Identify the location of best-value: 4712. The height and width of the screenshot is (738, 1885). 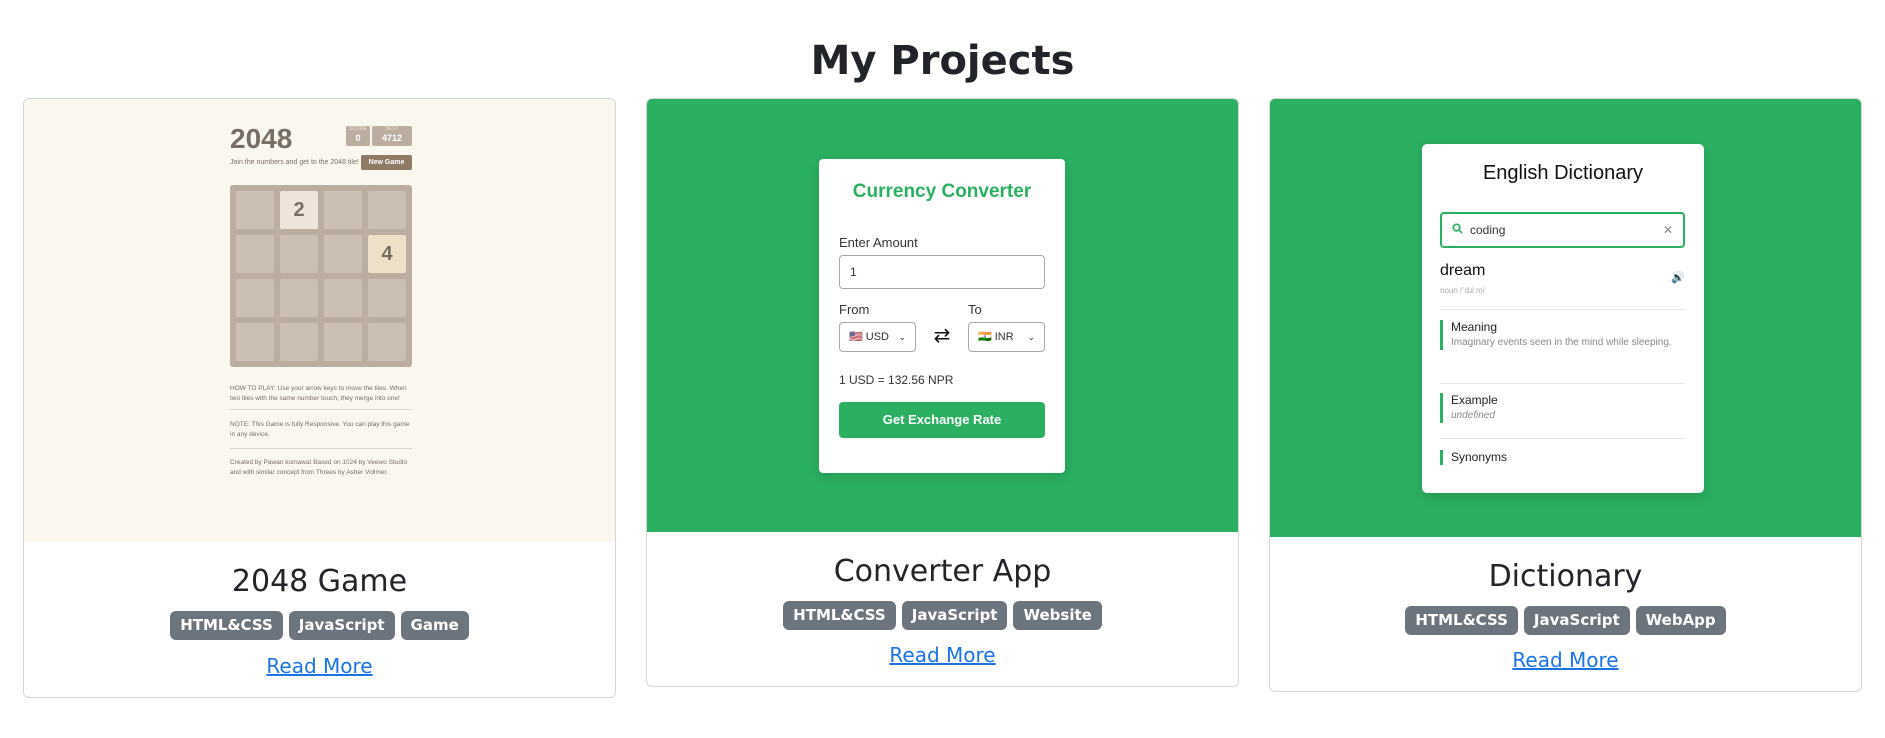
(392, 138).